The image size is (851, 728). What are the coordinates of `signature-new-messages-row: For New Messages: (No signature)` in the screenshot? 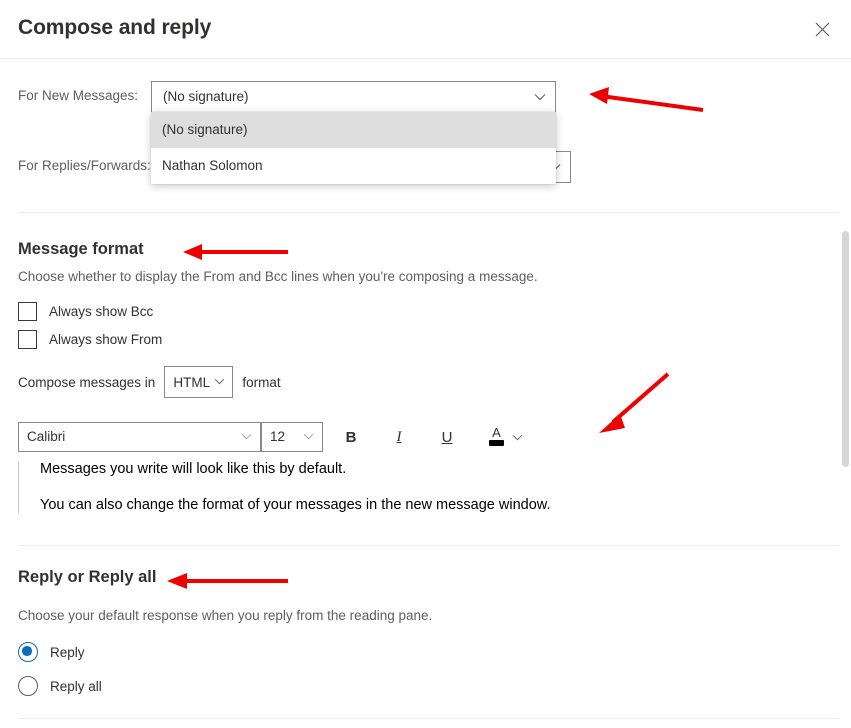 It's located at (350, 97).